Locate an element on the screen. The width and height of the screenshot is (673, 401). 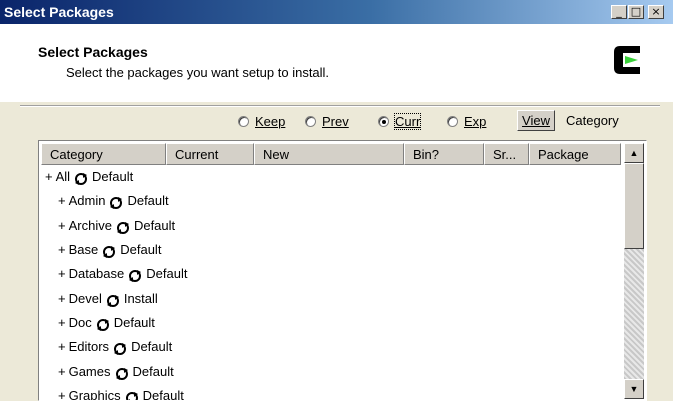
install-action: Install is located at coordinates (141, 299).